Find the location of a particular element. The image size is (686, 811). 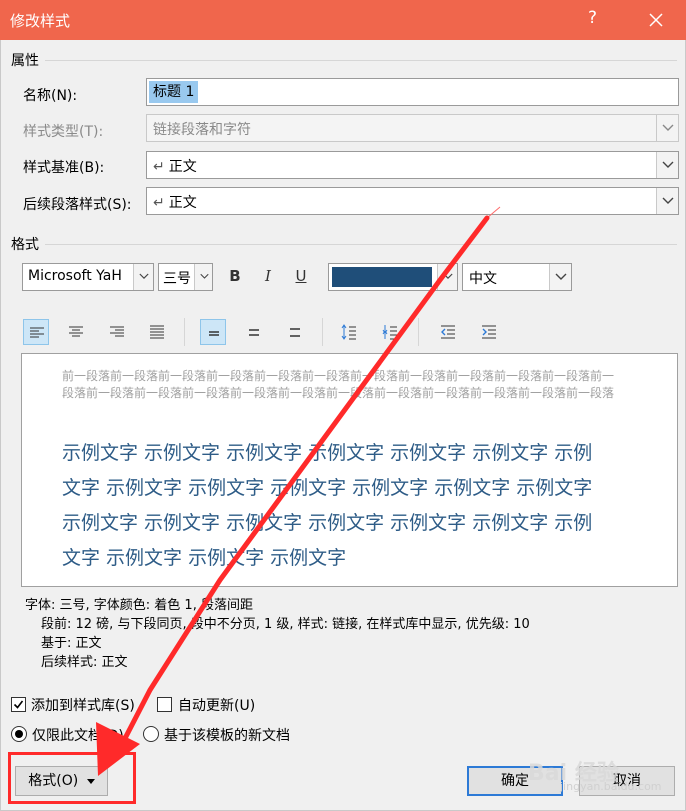

italic-icon: I is located at coordinates (268, 276).